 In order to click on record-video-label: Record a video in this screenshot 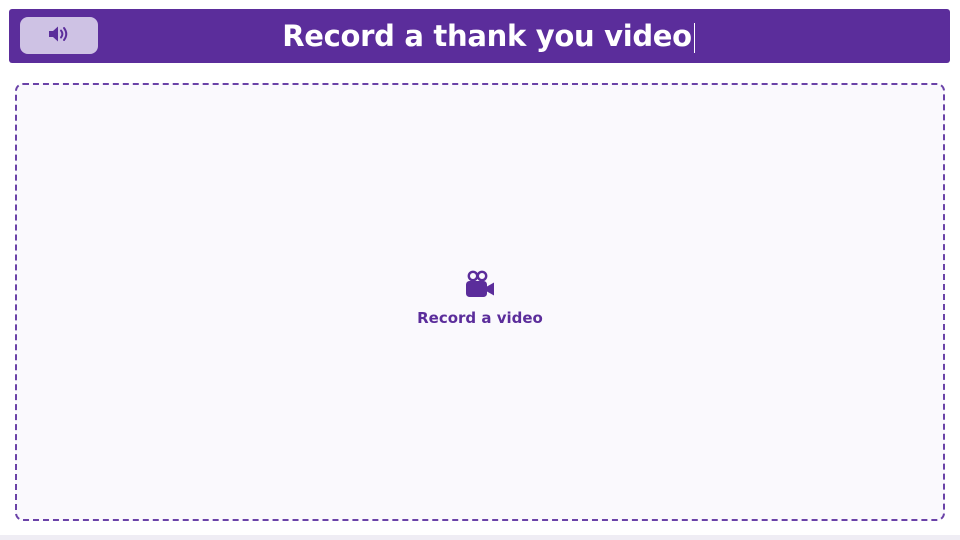, I will do `click(480, 318)`.